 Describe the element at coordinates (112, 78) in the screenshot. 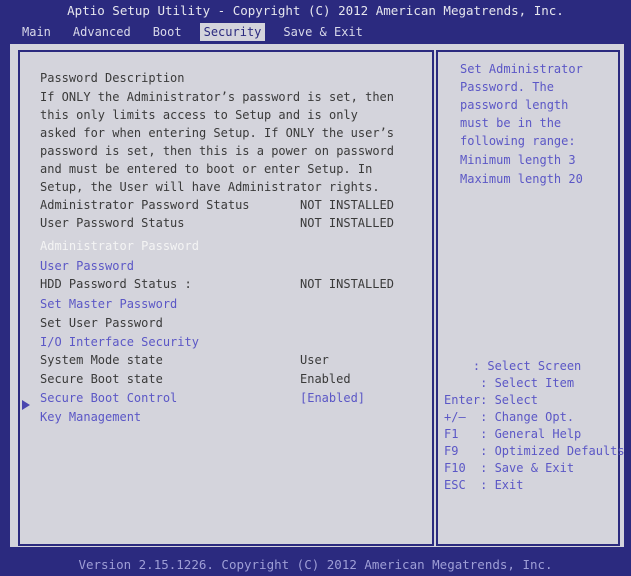

I see `password-description-heading: Password Description` at that location.